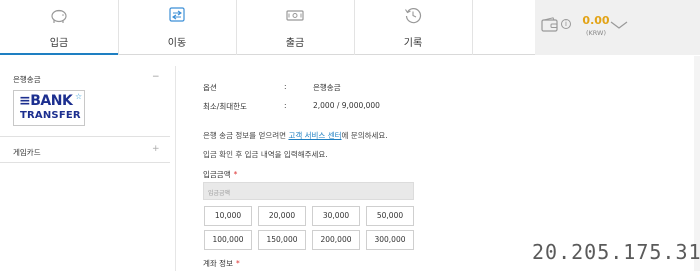 Image resolution: width=700 pixels, height=271 pixels. I want to click on bank-info-notice: 은행 송금 정보를 얻으려면 고객 서비스 센터에 문의하세요., so click(295, 135).